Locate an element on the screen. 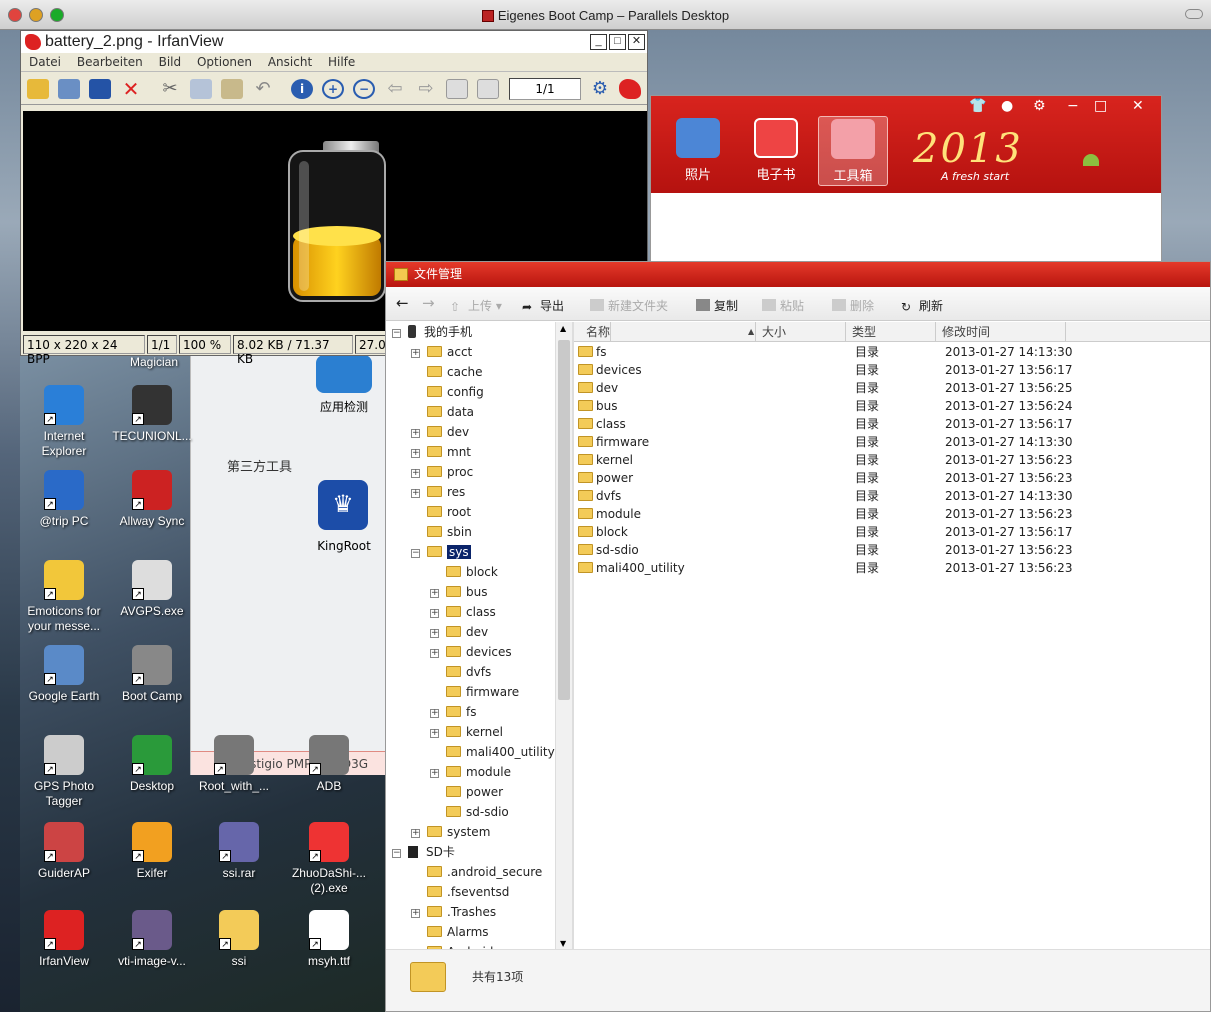 This screenshot has width=1211, height=1012. close-button: ✕ is located at coordinates (636, 42).